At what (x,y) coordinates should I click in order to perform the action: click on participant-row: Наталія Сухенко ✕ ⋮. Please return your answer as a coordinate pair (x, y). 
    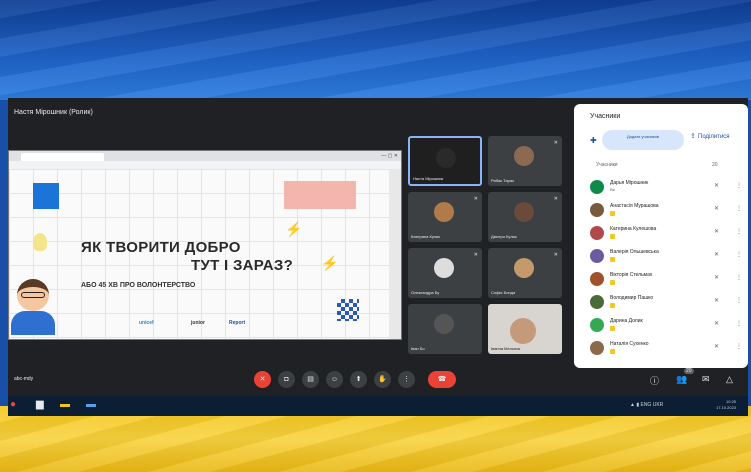
    Looking at the image, I should click on (666, 348).